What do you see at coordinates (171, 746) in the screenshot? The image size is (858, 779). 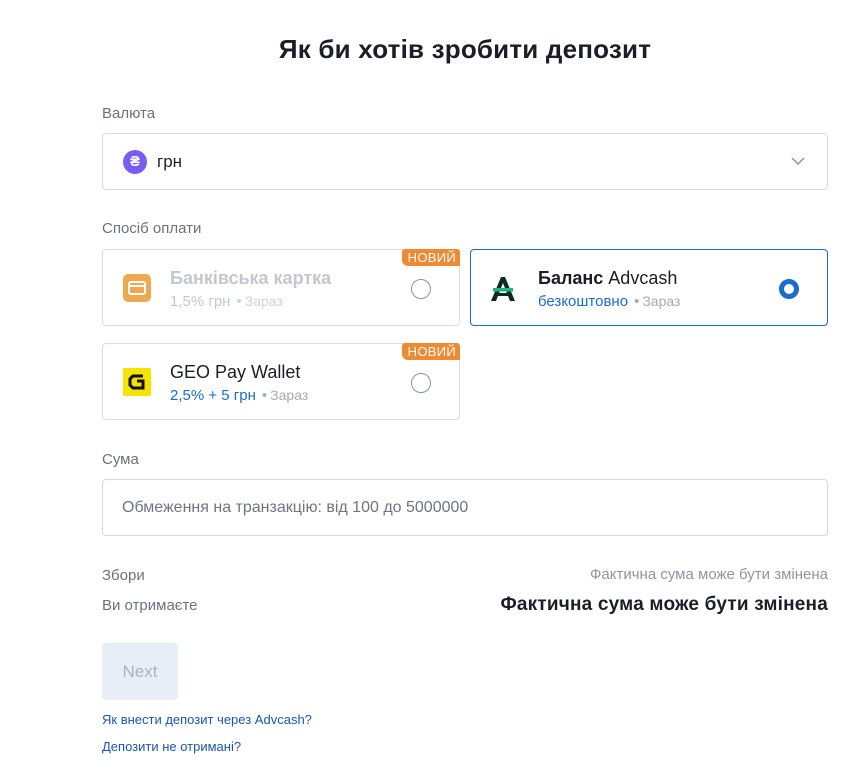 I see `deposits-not-received-link: Депозити не отримані?` at bounding box center [171, 746].